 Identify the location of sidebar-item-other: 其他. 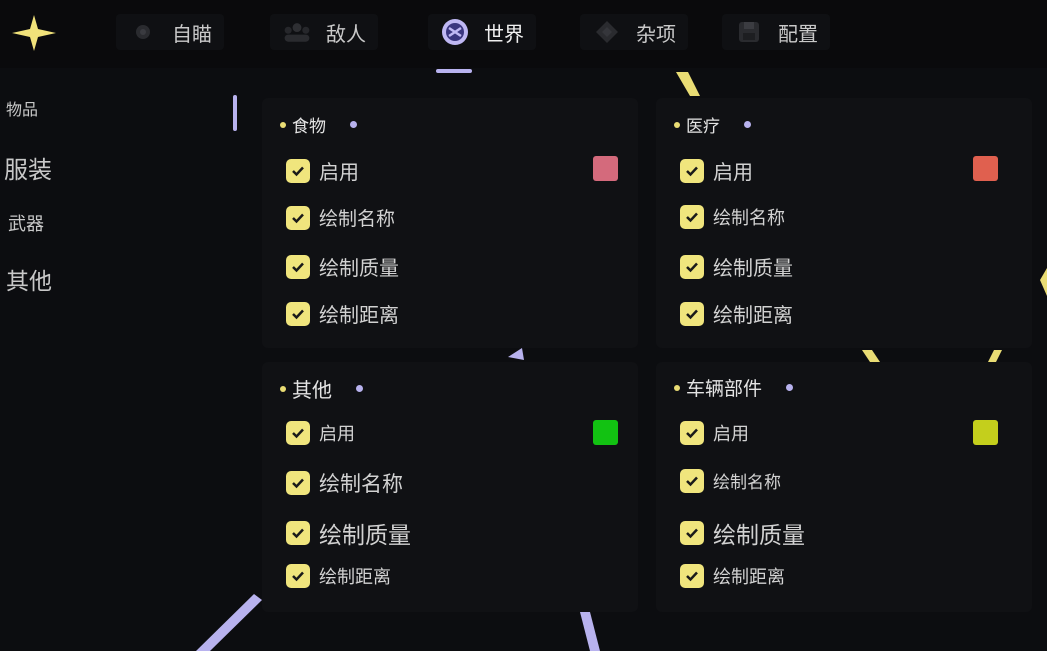
(29, 279).